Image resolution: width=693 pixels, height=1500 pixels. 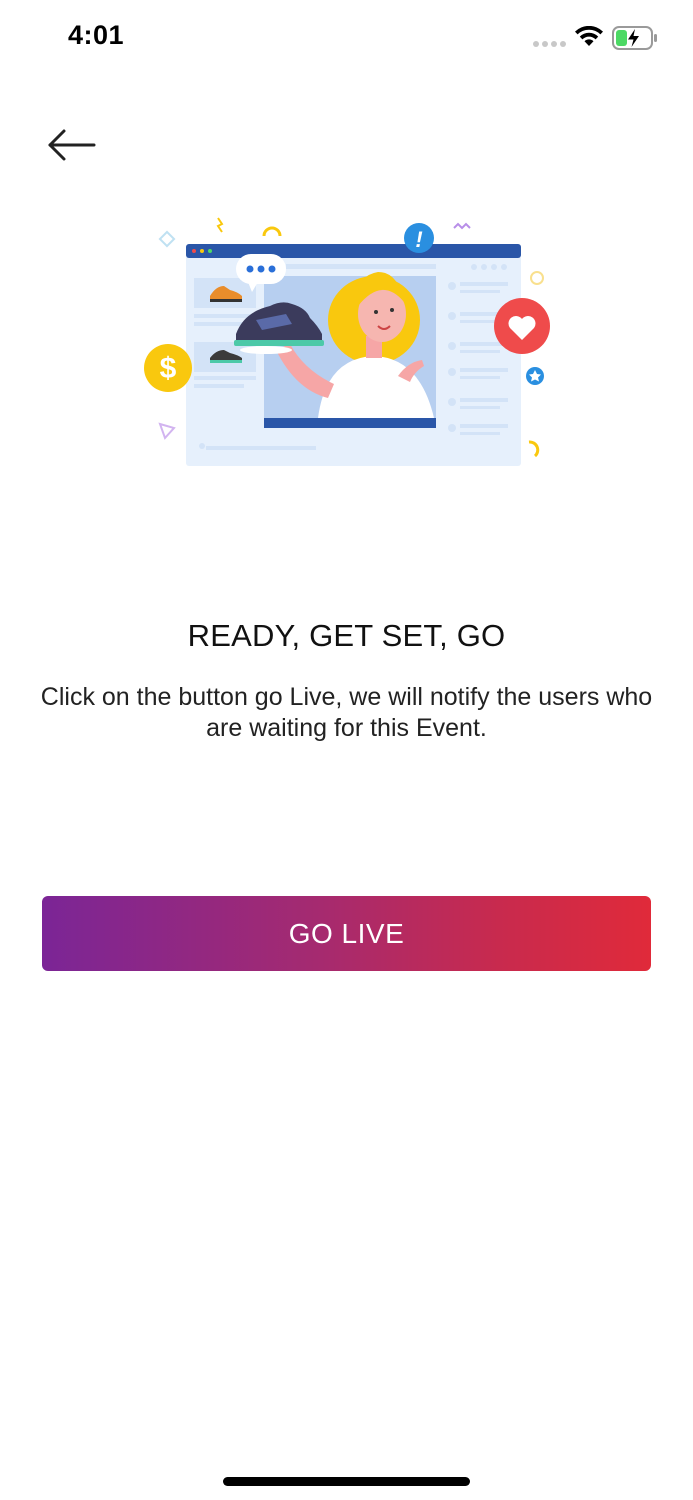 I want to click on home-indicator, so click(x=346, y=1481).